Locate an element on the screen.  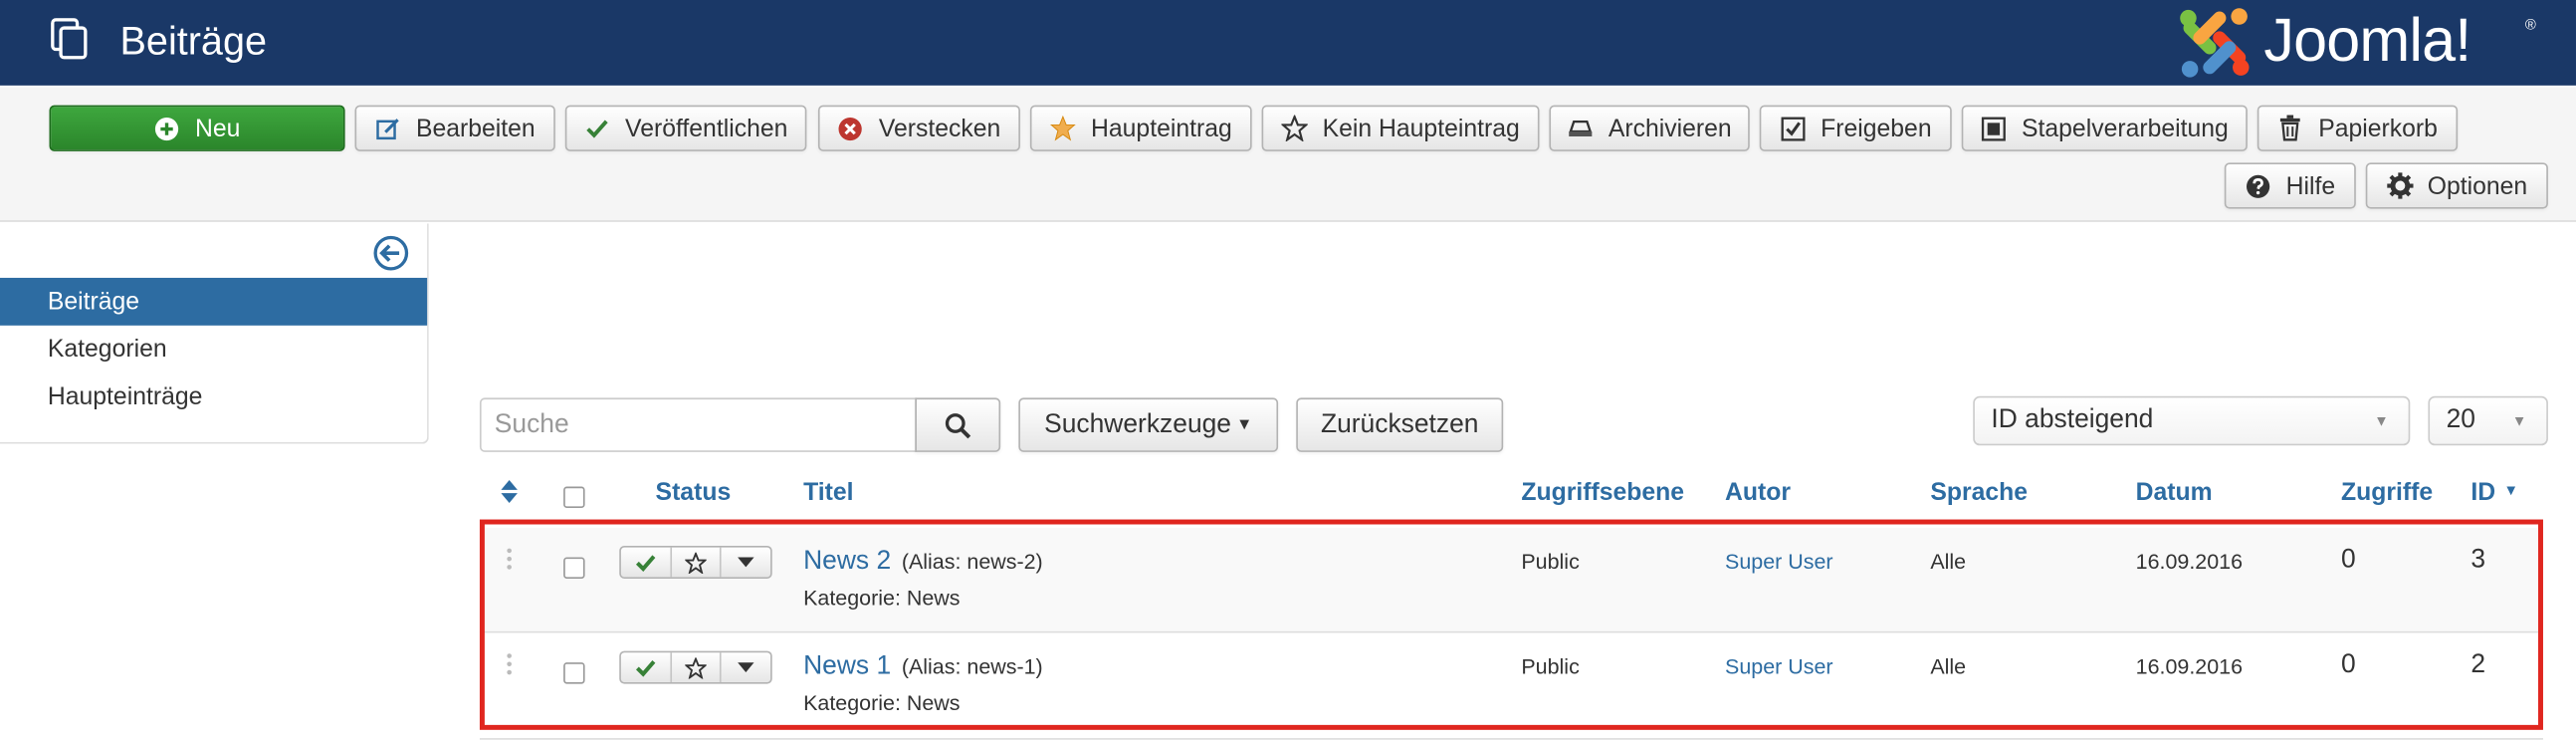
archive-button: Archivieren is located at coordinates (1649, 128).